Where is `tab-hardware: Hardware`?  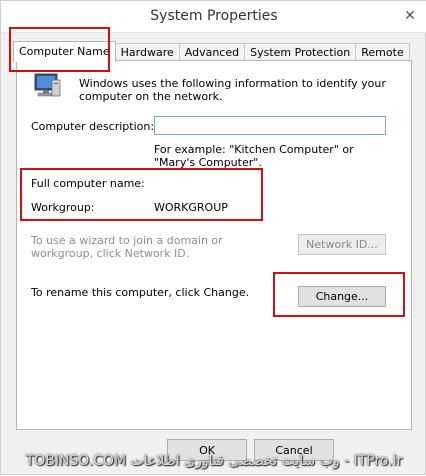 tab-hardware: Hardware is located at coordinates (147, 52).